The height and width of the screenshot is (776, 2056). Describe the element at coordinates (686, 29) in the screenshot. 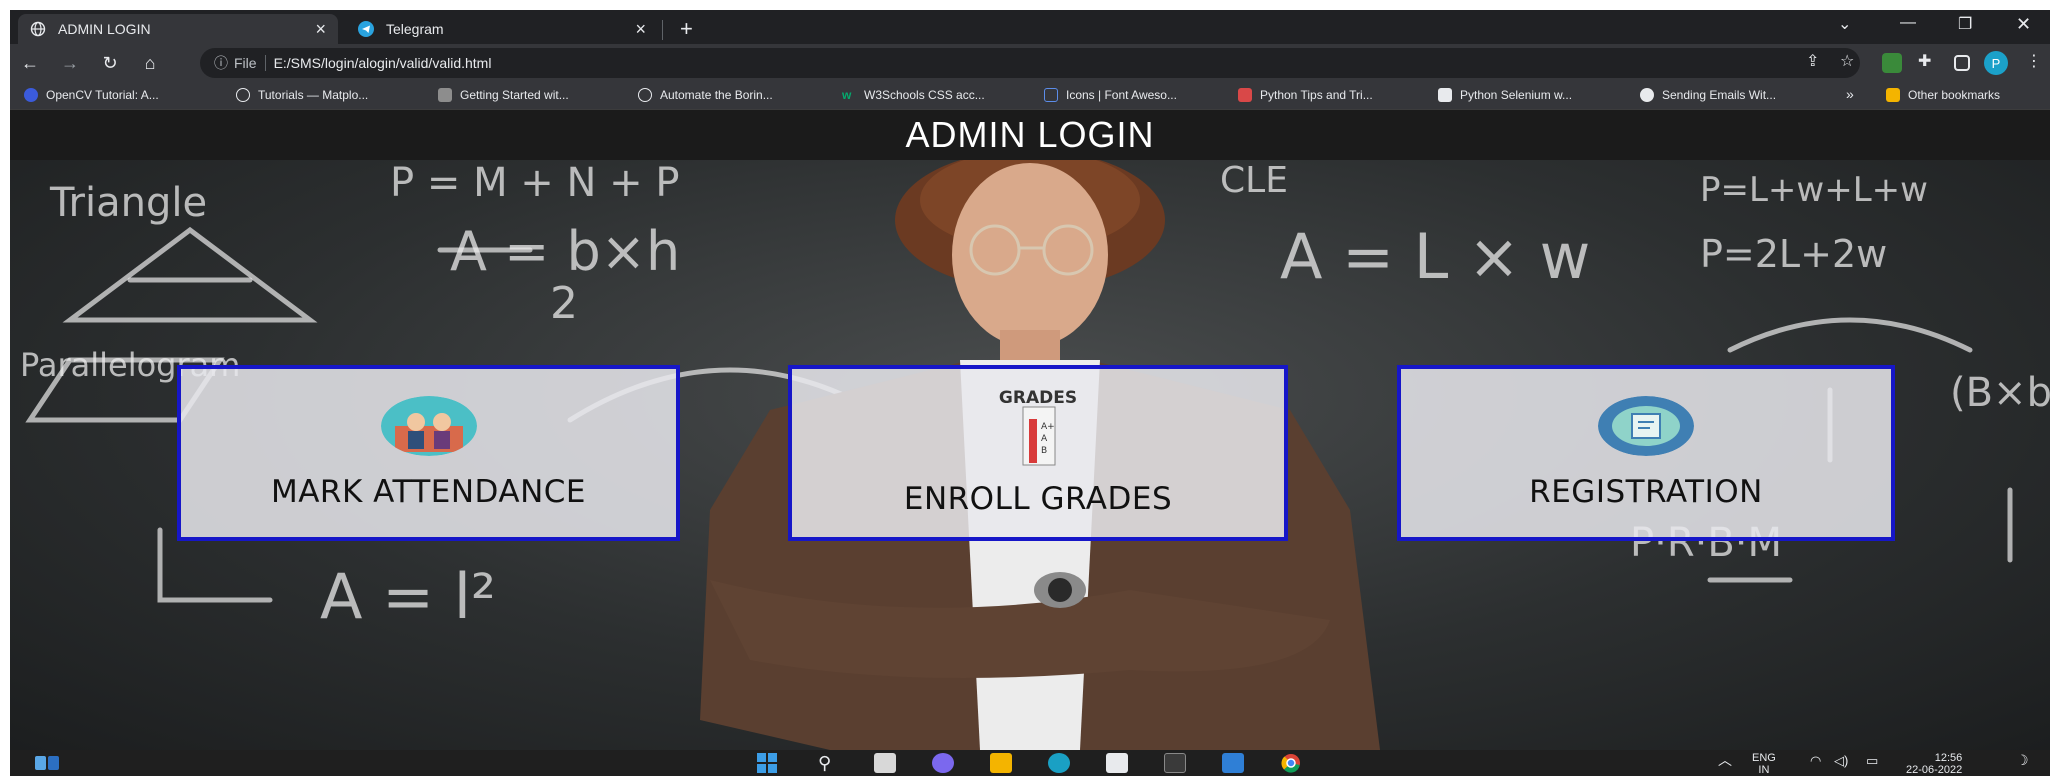

I see `new-tab-icon: +` at that location.